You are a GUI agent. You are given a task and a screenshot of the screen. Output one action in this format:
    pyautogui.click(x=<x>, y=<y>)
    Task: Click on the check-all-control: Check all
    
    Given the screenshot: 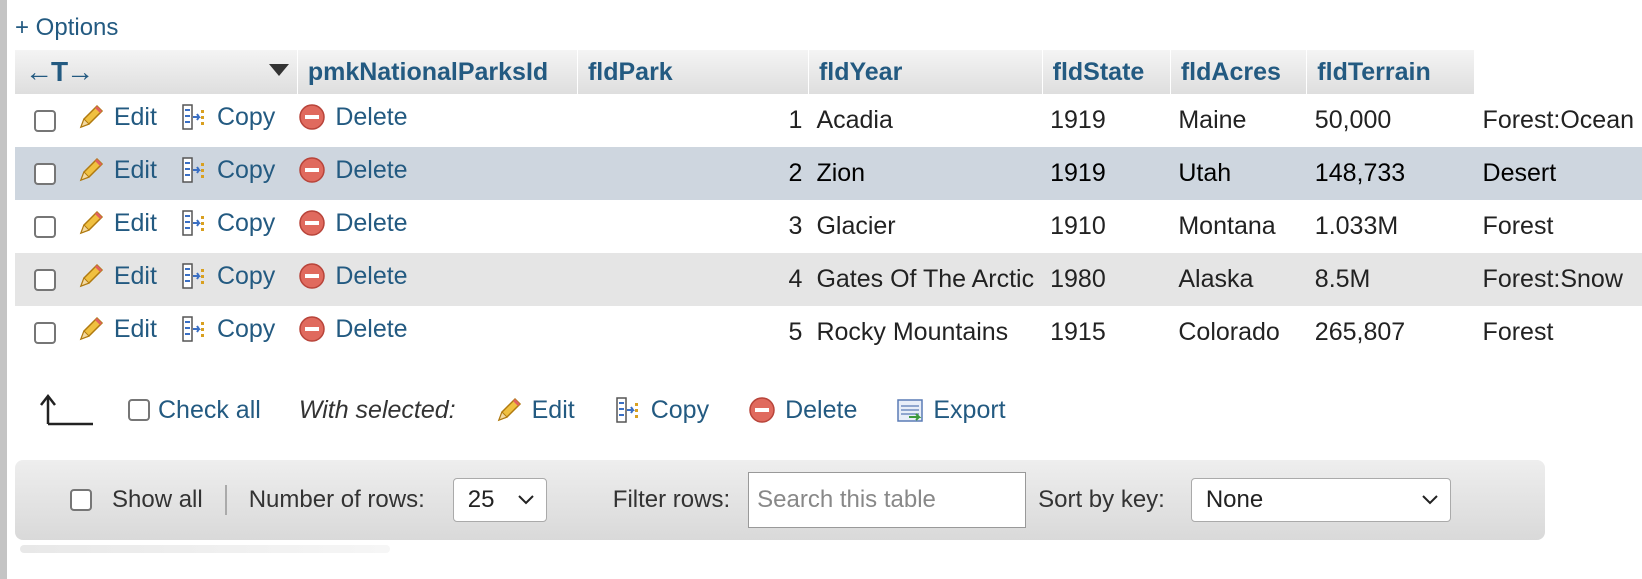 What is the action you would take?
    pyautogui.click(x=194, y=410)
    